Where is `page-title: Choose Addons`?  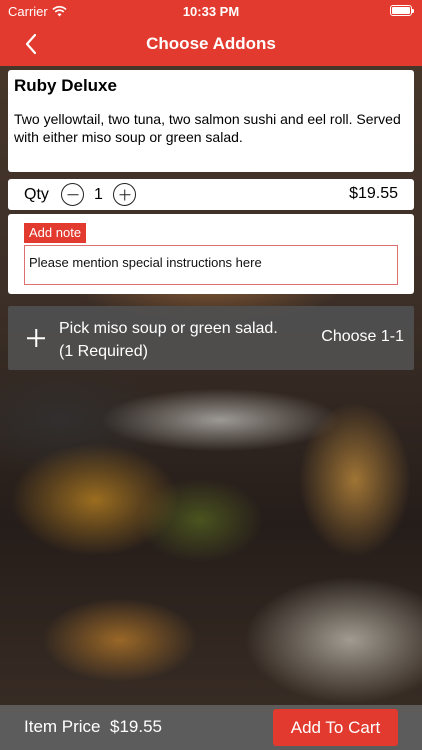 page-title: Choose Addons is located at coordinates (211, 43).